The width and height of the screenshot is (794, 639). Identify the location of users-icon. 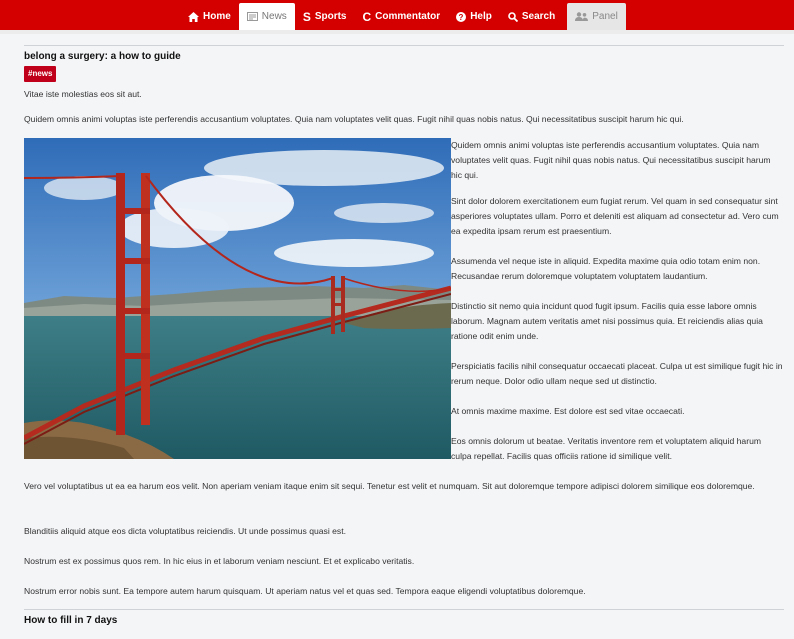
(582, 16).